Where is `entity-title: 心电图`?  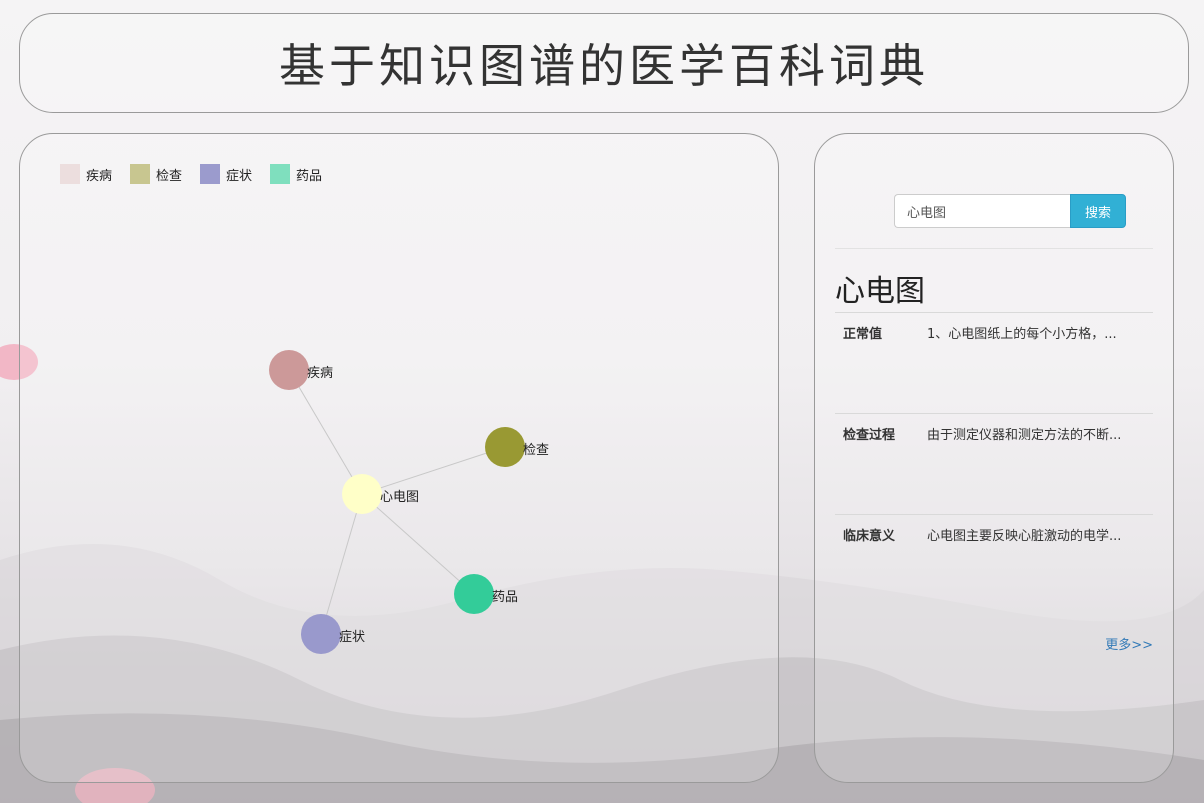
entity-title: 心电图 is located at coordinates (880, 291).